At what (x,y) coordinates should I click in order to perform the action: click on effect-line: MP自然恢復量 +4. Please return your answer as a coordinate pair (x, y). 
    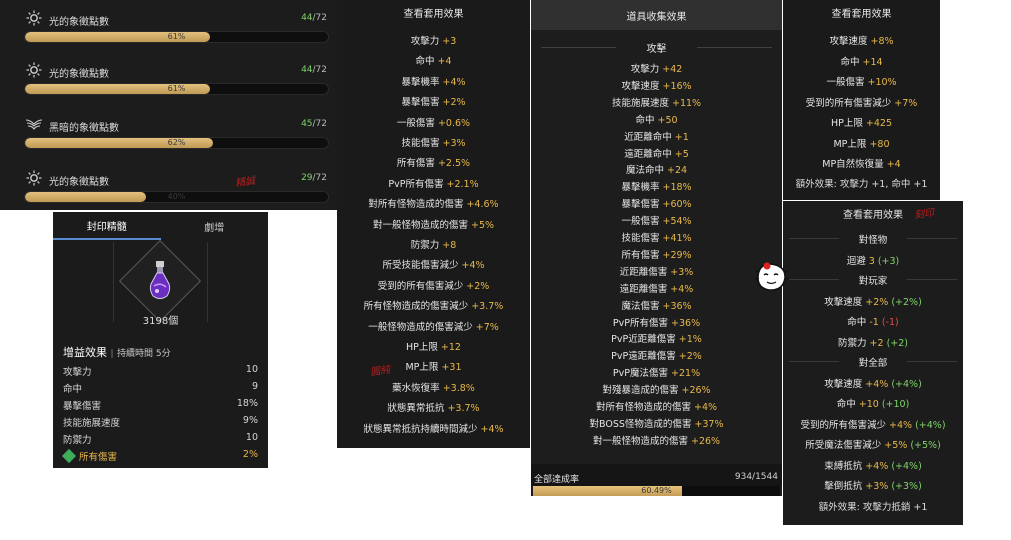
    Looking at the image, I should click on (861, 163).